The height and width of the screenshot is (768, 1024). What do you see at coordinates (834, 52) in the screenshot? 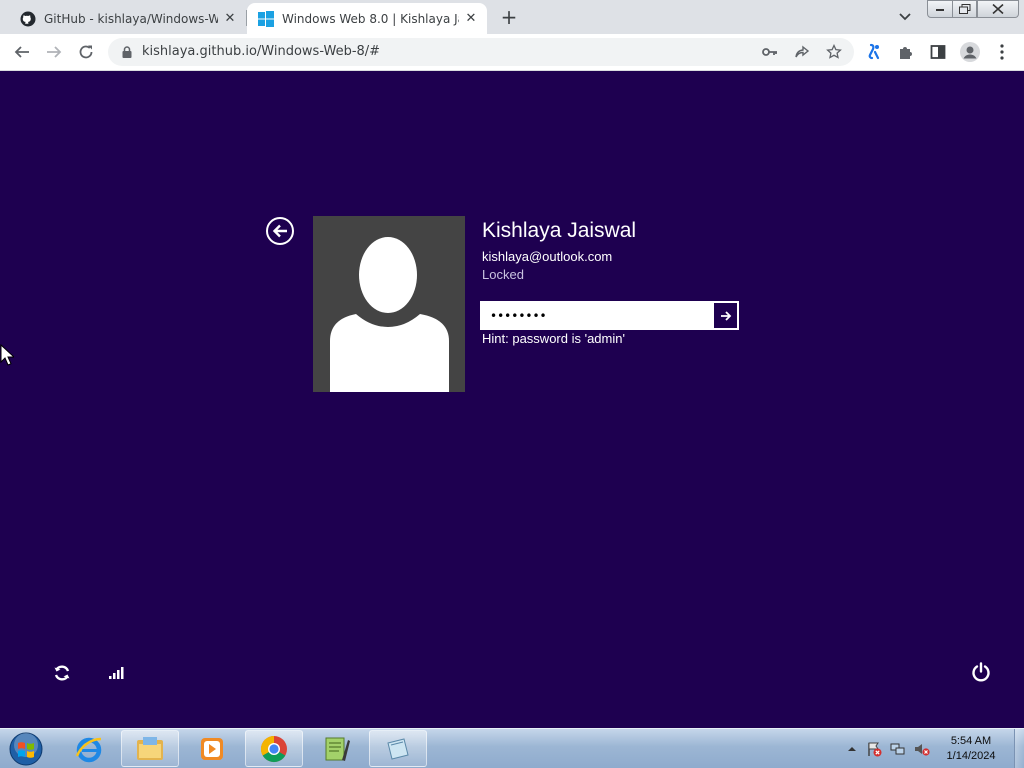
I see `star-icon` at bounding box center [834, 52].